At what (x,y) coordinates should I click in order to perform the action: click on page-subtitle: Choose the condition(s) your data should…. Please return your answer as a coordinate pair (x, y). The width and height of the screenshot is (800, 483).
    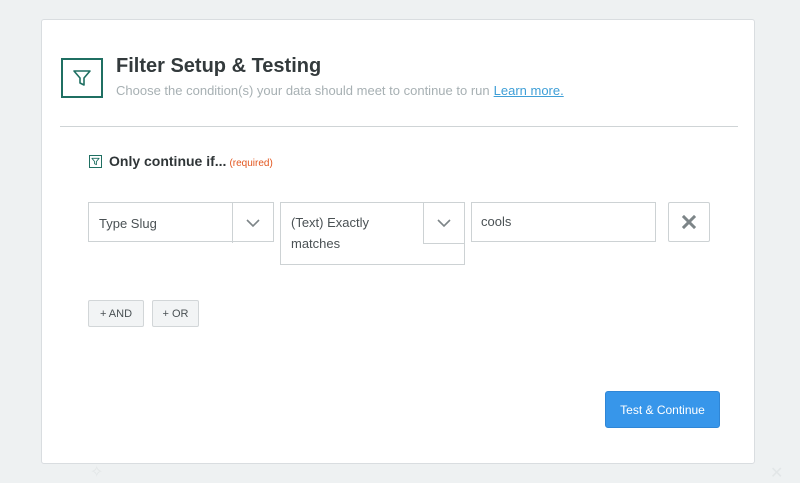
    Looking at the image, I should click on (340, 90).